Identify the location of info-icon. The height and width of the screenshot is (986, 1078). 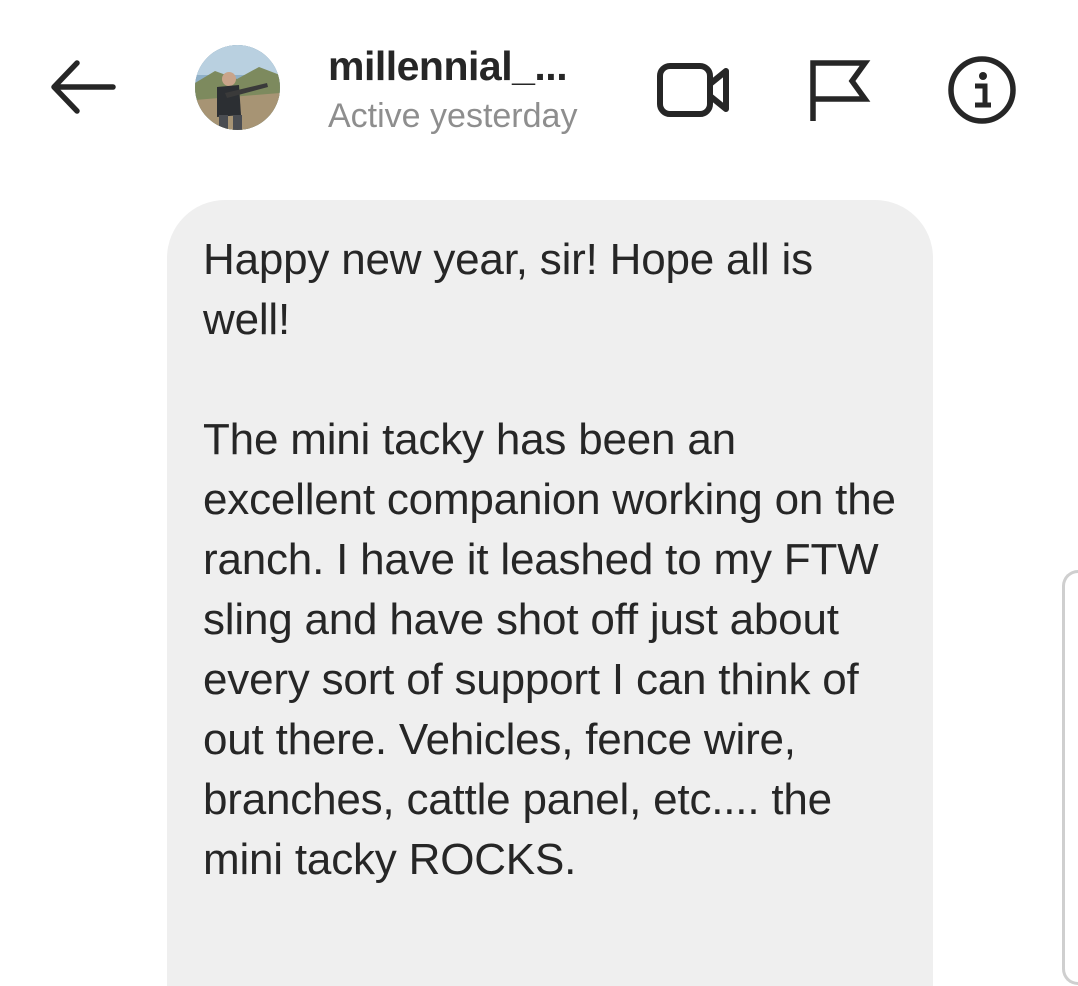
(982, 90).